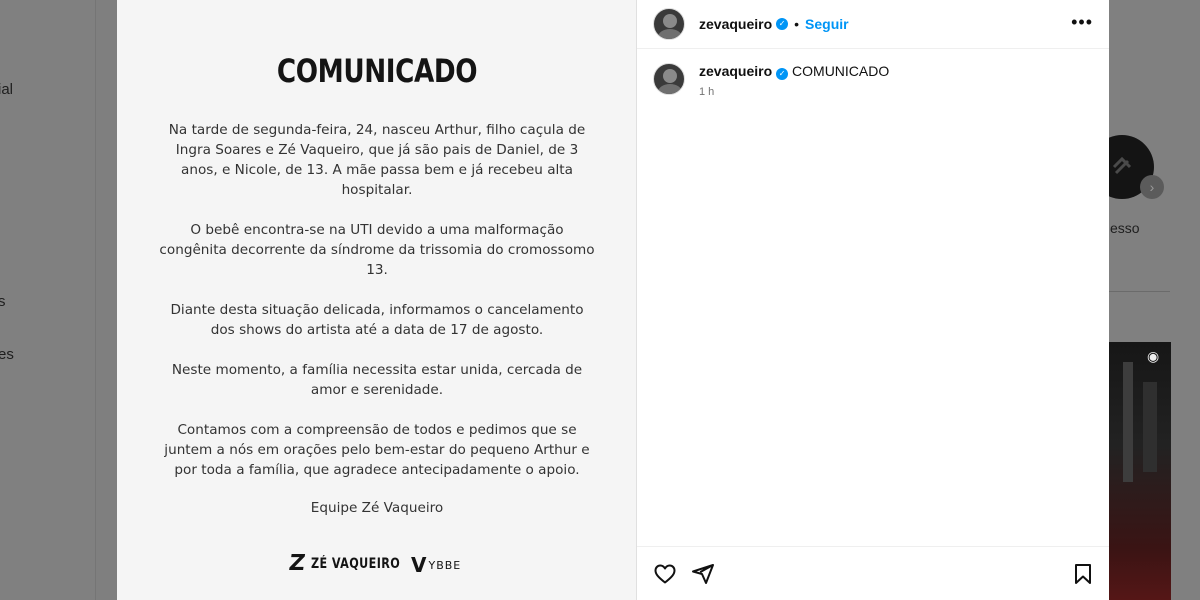  What do you see at coordinates (841, 71) in the screenshot?
I see `caption-text: COMUNICADO` at bounding box center [841, 71].